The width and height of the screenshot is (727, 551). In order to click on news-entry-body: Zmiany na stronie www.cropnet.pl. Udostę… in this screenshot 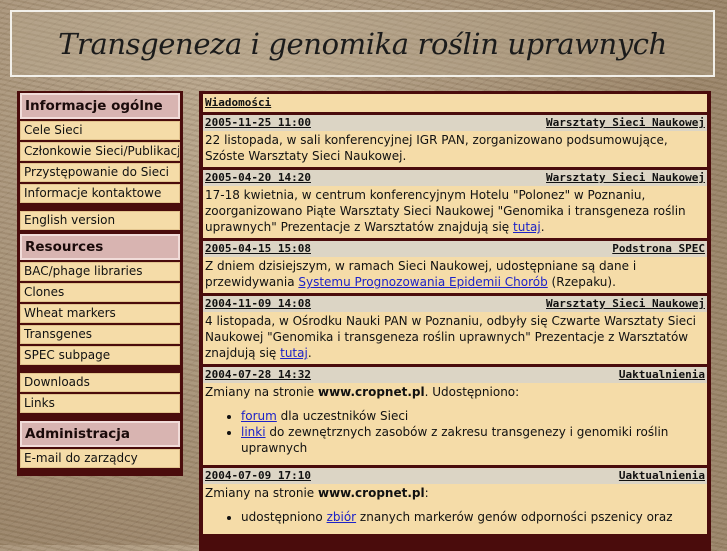, I will do `click(455, 424)`.